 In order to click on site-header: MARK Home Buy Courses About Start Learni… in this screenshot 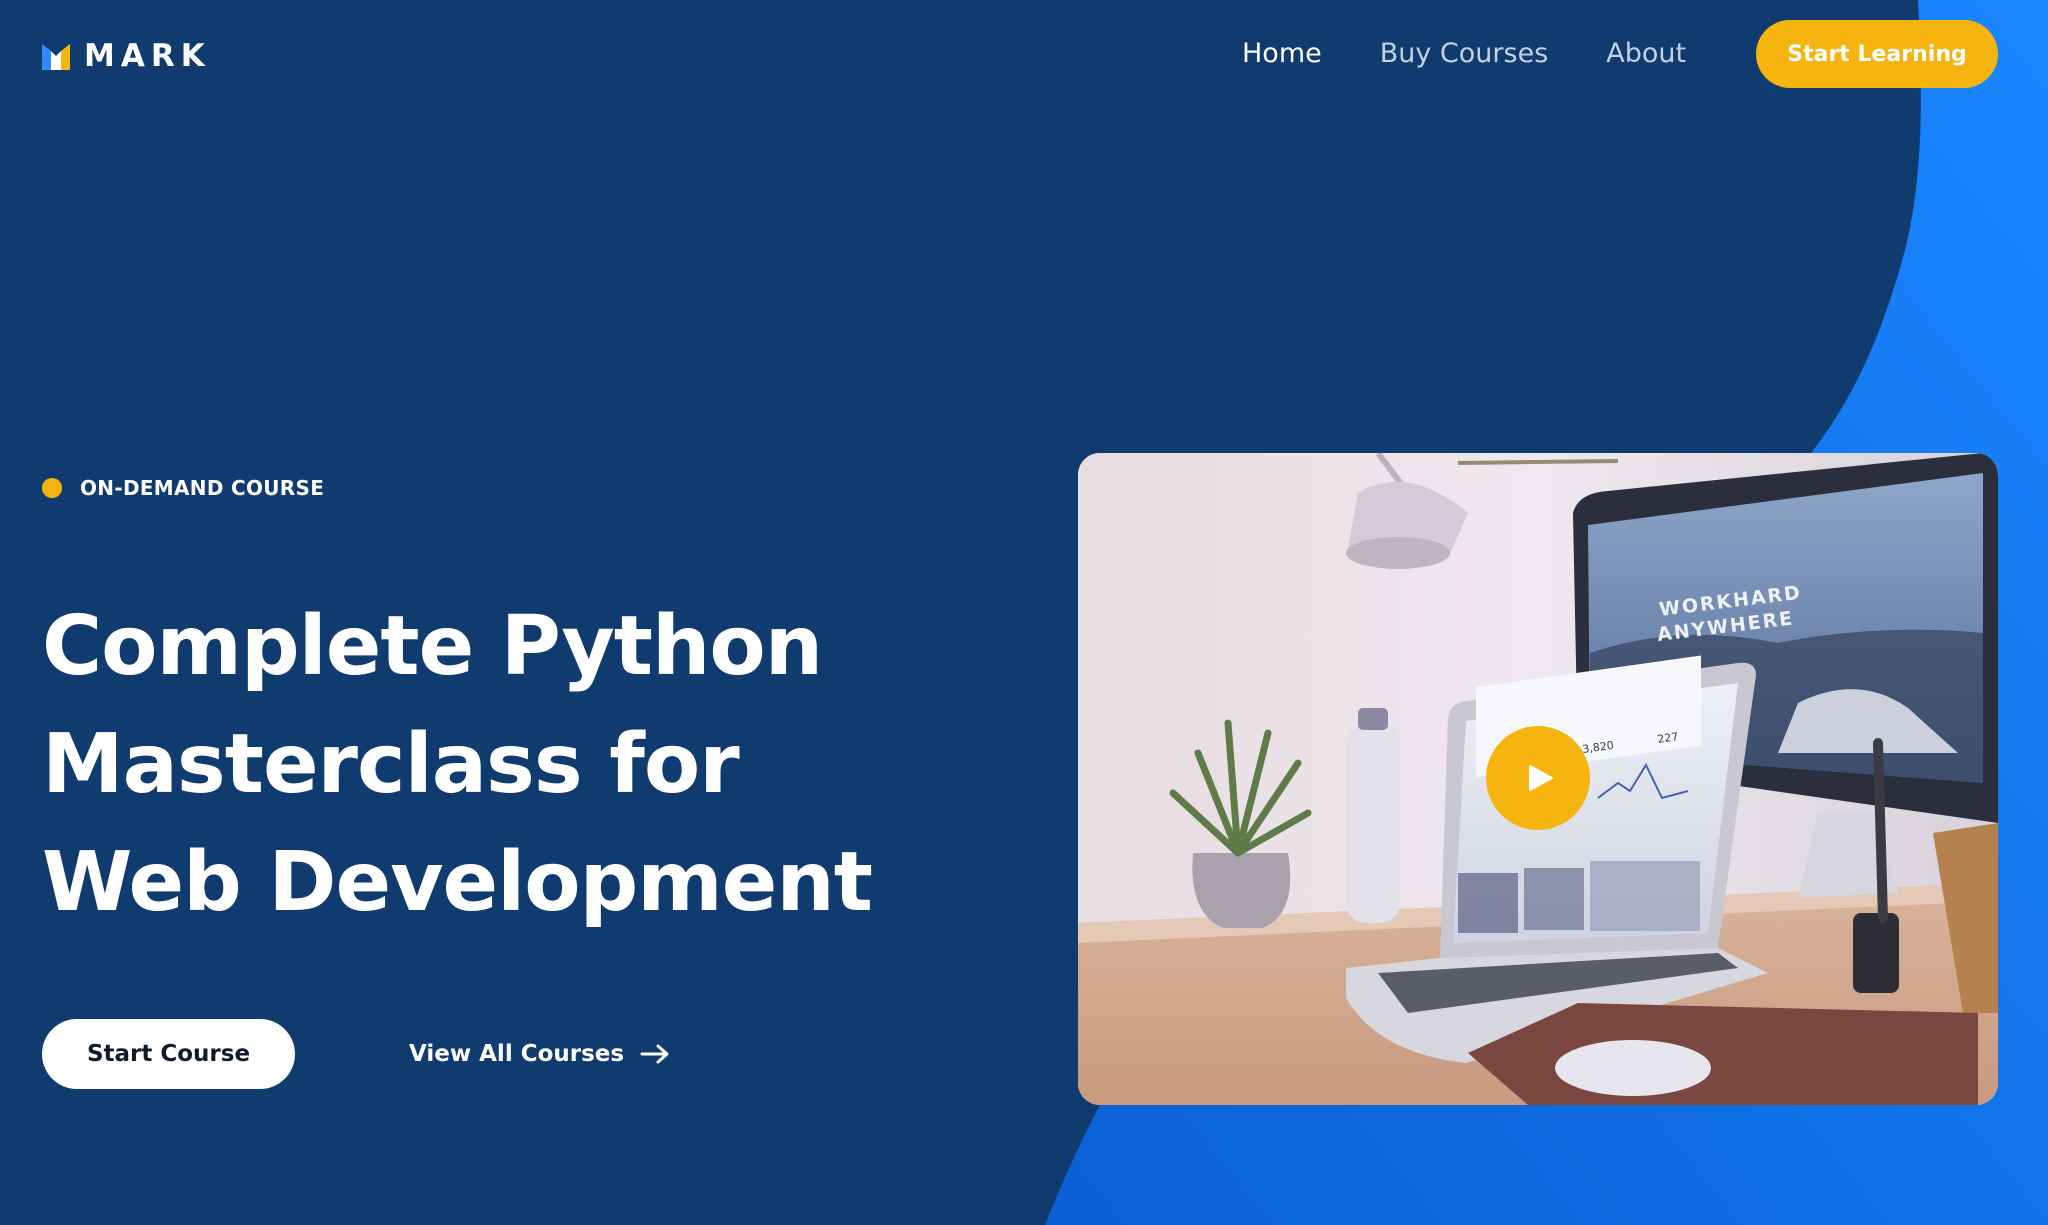, I will do `click(1024, 54)`.